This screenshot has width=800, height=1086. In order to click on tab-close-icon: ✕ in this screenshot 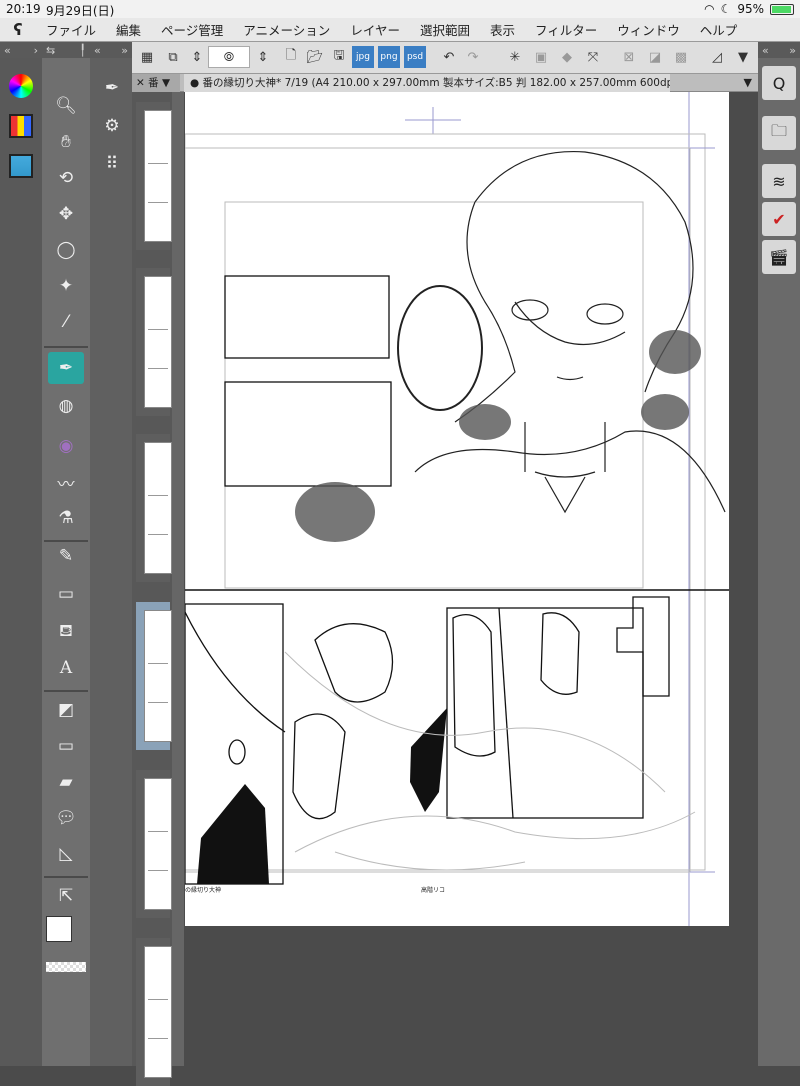, I will do `click(142, 83)`.